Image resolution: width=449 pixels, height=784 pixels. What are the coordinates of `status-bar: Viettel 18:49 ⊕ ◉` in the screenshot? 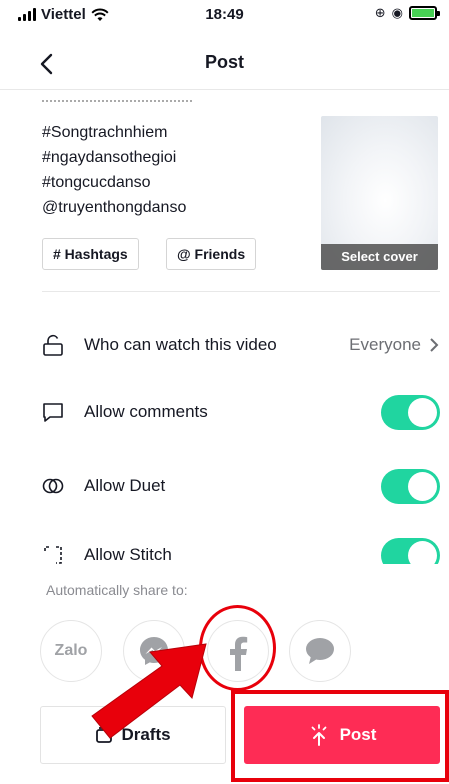 It's located at (224, 14).